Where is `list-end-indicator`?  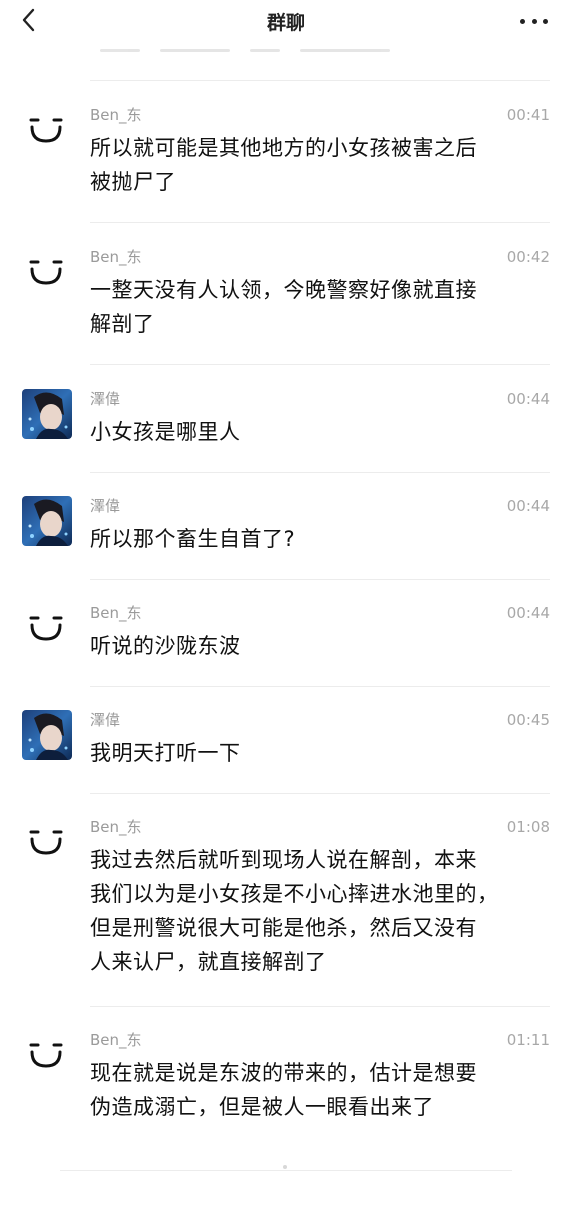
list-end-indicator is located at coordinates (285, 1167).